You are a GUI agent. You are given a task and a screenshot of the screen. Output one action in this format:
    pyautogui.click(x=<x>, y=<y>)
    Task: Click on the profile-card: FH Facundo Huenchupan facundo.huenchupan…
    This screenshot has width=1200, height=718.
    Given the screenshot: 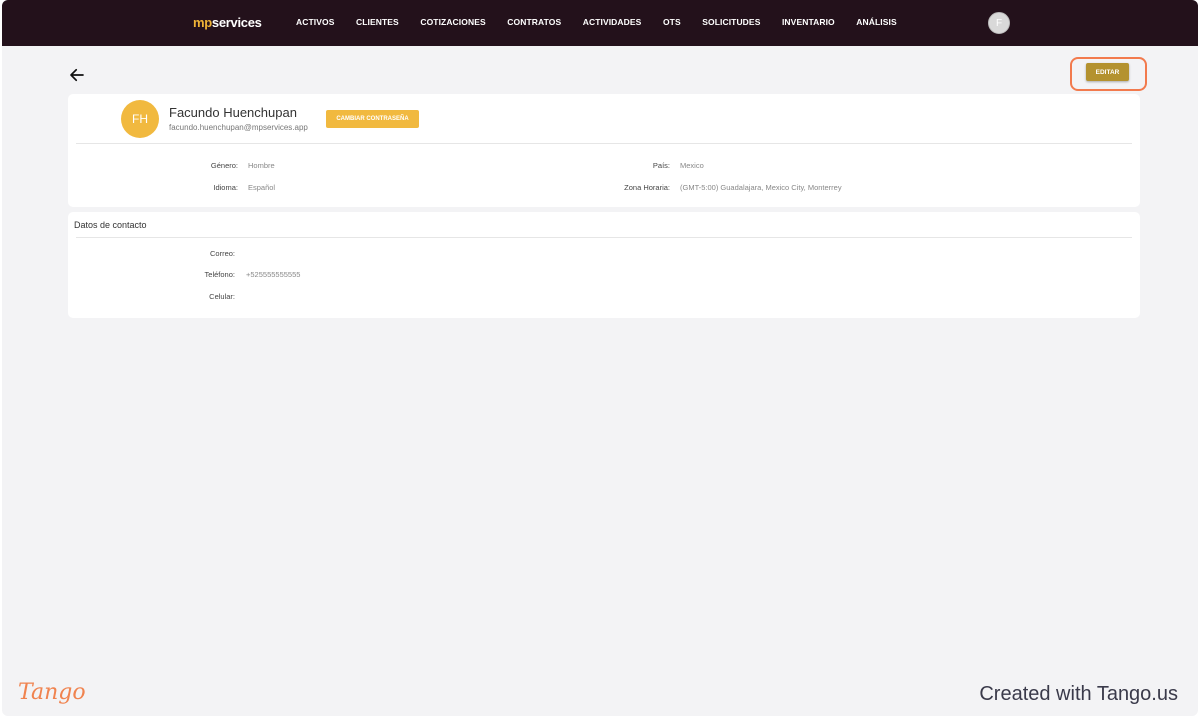 What is the action you would take?
    pyautogui.click(x=604, y=150)
    